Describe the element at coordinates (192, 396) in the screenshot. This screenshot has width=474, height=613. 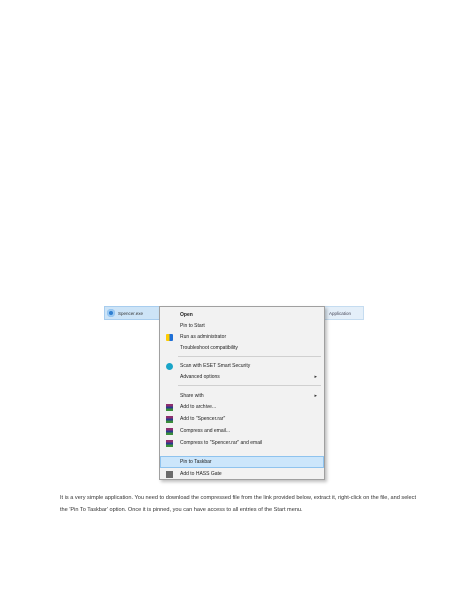
I see `menu-item-label: Share with` at that location.